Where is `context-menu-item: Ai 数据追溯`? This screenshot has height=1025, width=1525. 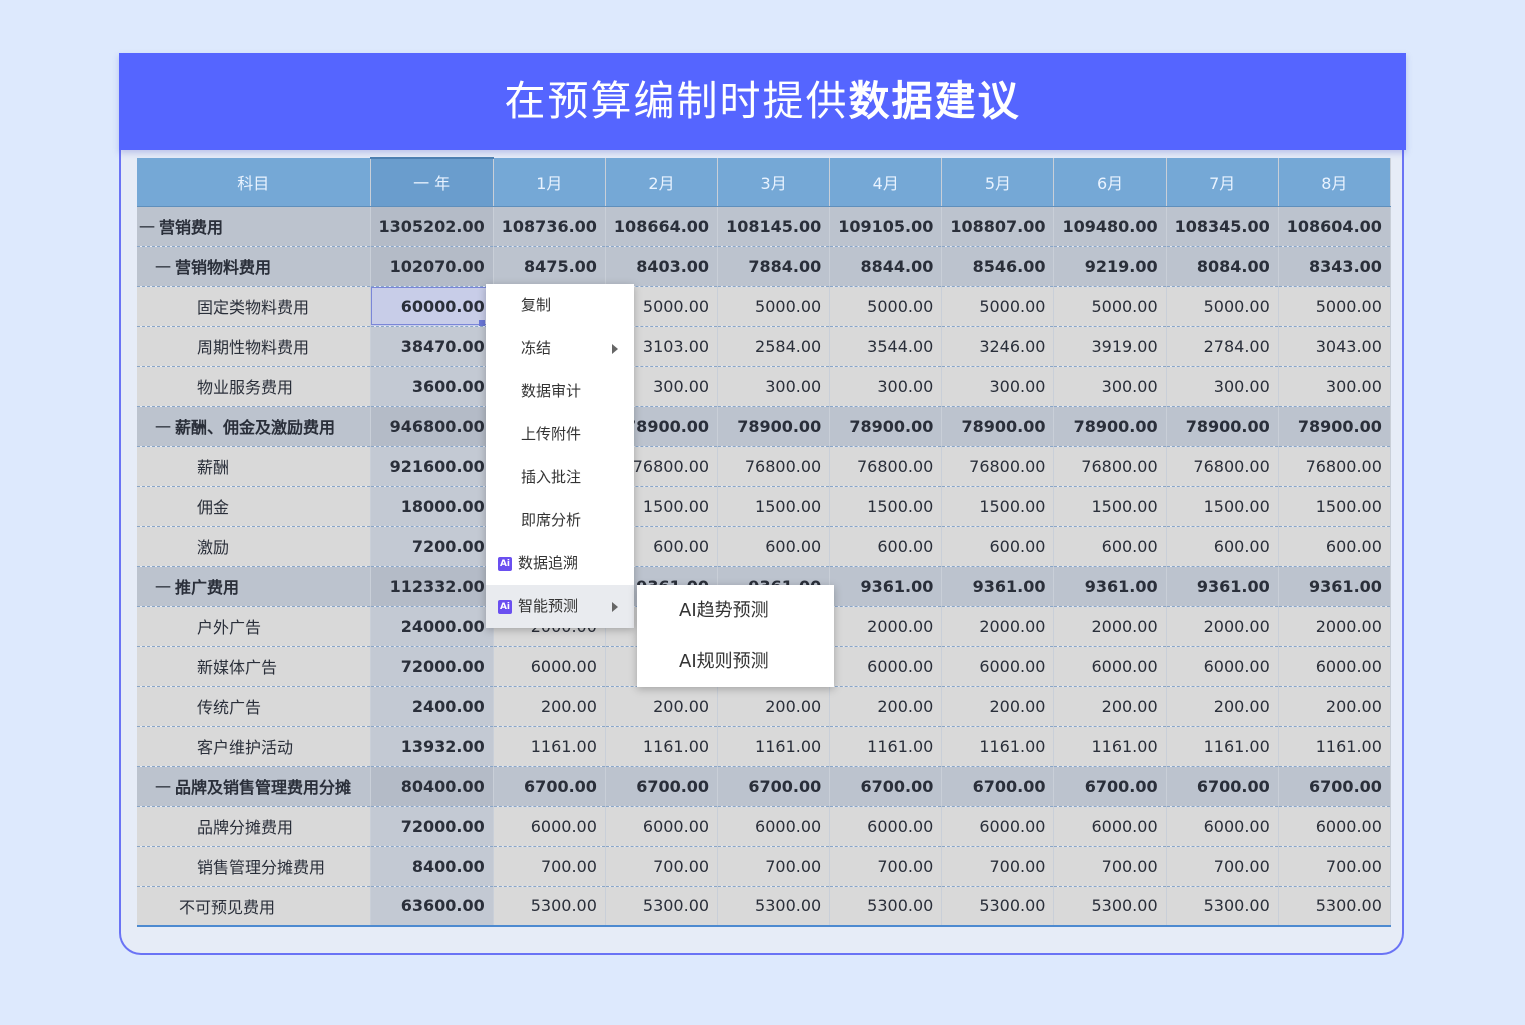
context-menu-item: Ai 数据追溯 is located at coordinates (560, 563).